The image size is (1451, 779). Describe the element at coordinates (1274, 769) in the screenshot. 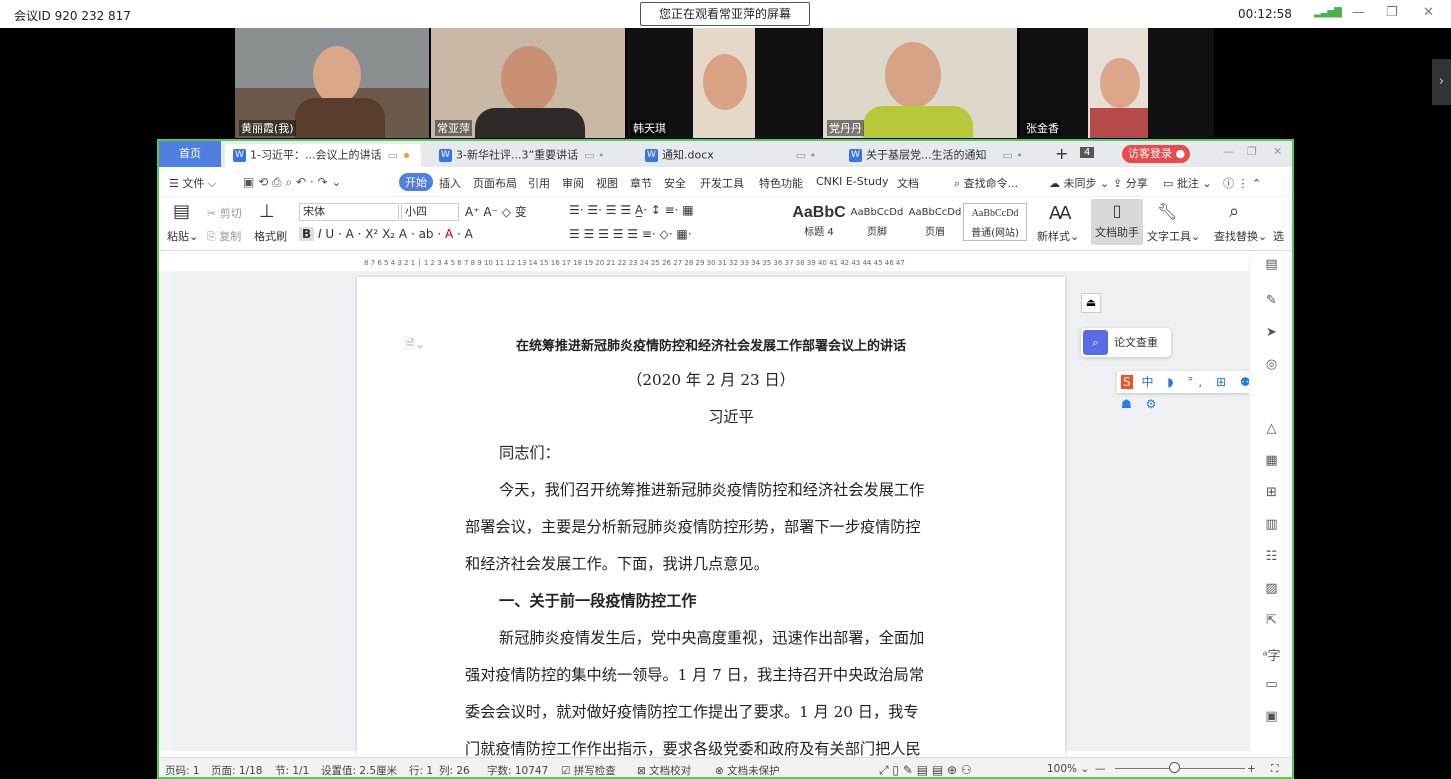

I see `fit-icon: ⛶` at that location.